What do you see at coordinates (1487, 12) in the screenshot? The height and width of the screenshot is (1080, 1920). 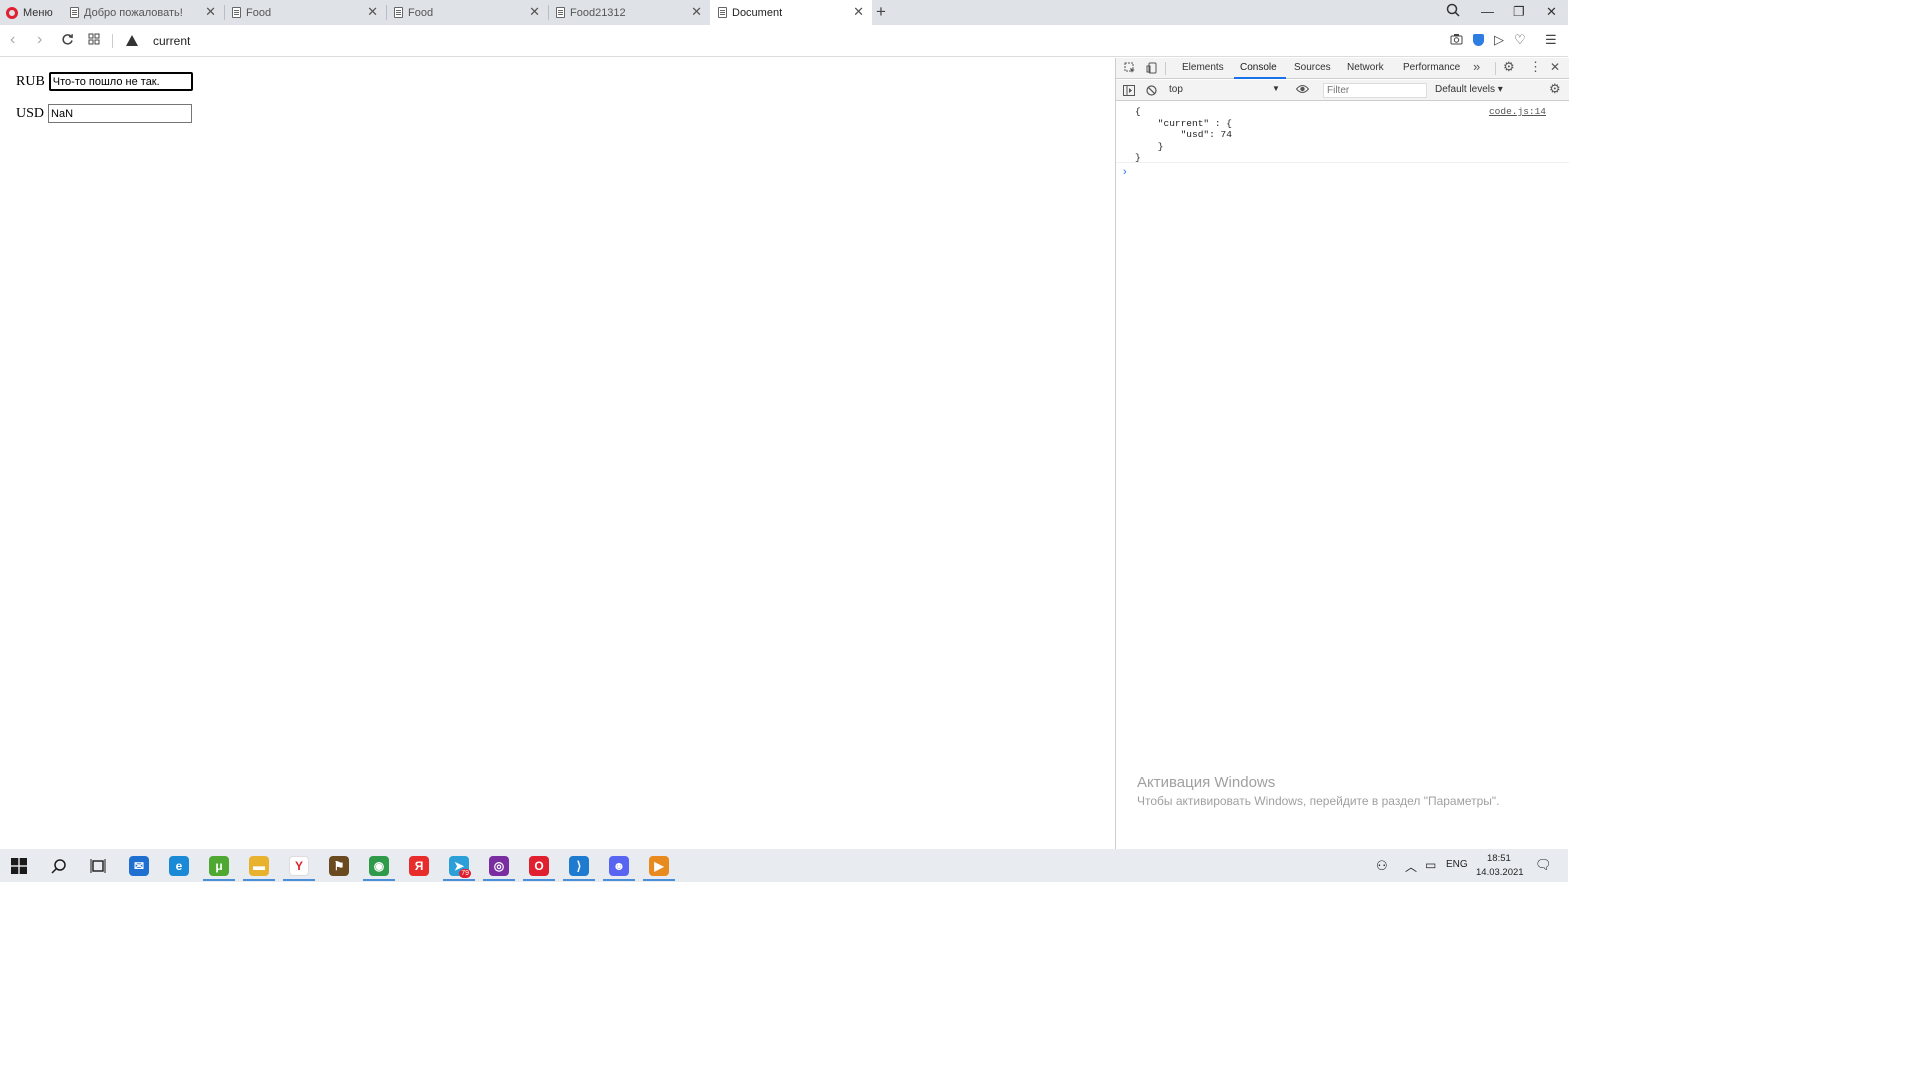 I see `minimize-icon: —` at bounding box center [1487, 12].